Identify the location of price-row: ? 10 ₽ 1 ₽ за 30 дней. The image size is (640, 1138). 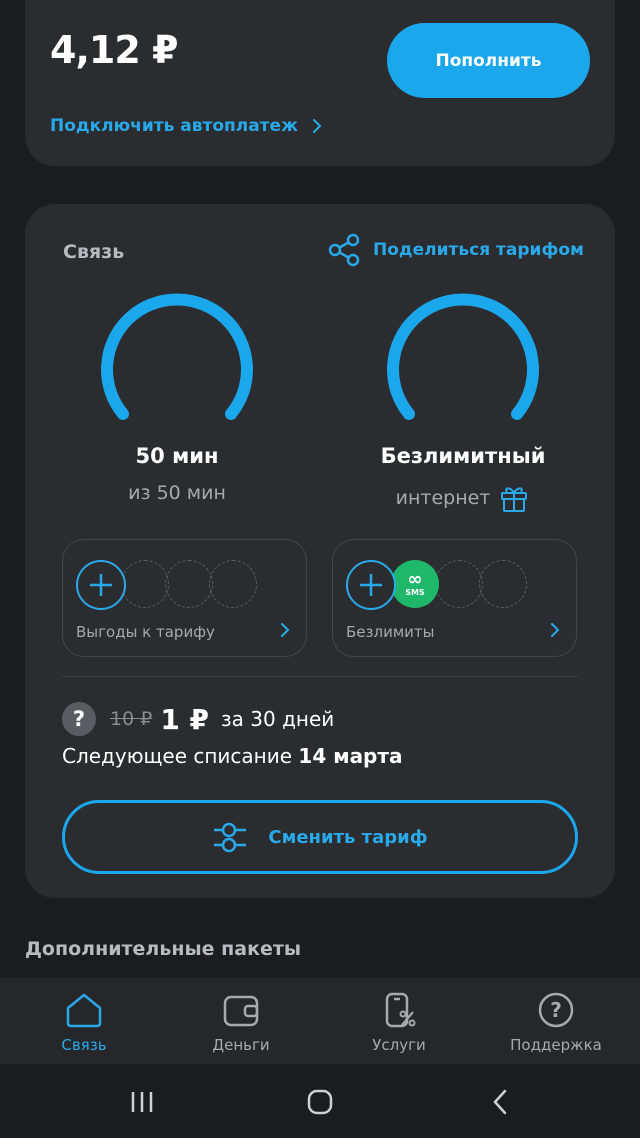
(198, 719).